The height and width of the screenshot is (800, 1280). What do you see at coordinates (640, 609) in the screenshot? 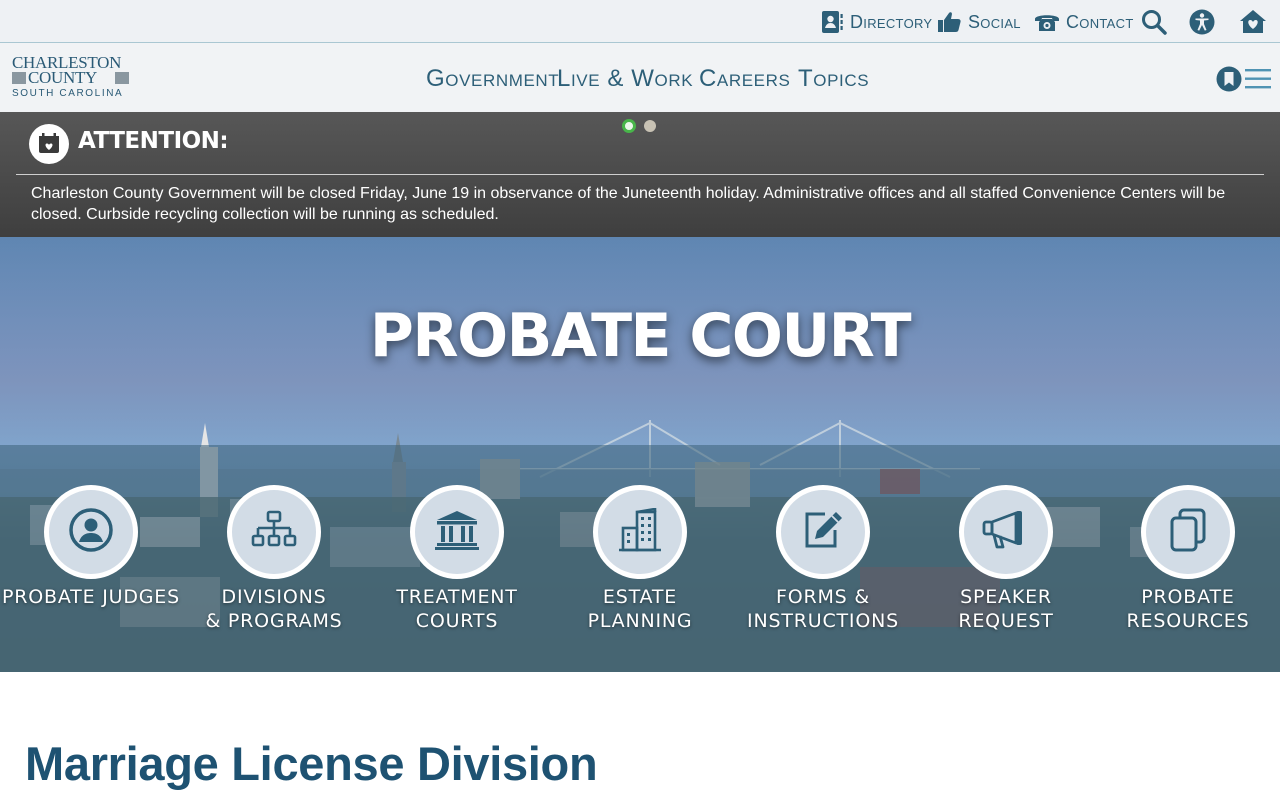
I see `tile-label: Estate Planning` at bounding box center [640, 609].